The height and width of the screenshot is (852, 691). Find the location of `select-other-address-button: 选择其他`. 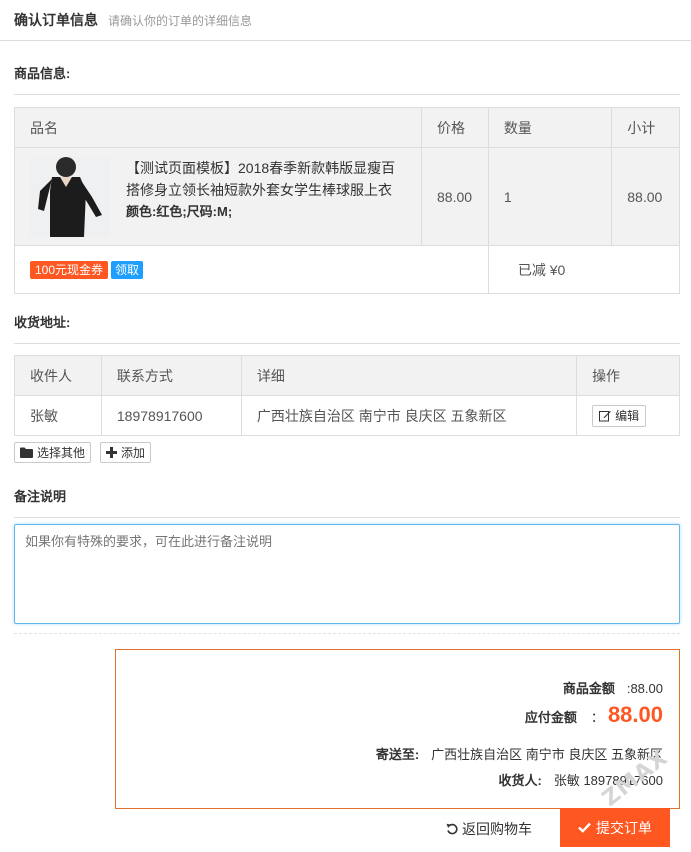

select-other-address-button: 选择其他 is located at coordinates (53, 452).